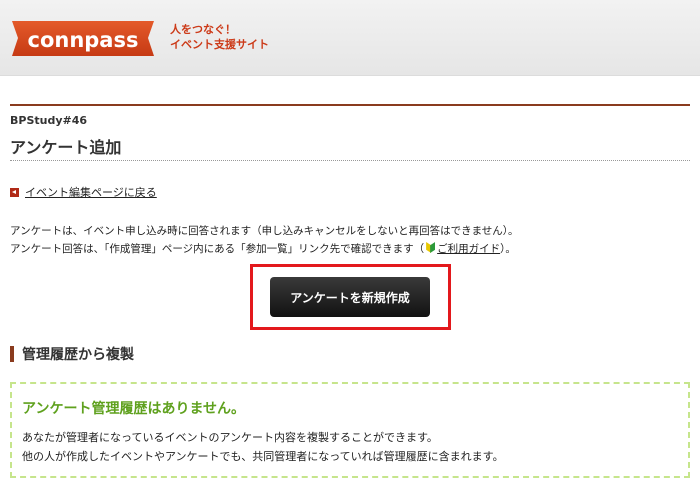  What do you see at coordinates (78, 355) in the screenshot?
I see `history-section-title: 管理履歴から複製` at bounding box center [78, 355].